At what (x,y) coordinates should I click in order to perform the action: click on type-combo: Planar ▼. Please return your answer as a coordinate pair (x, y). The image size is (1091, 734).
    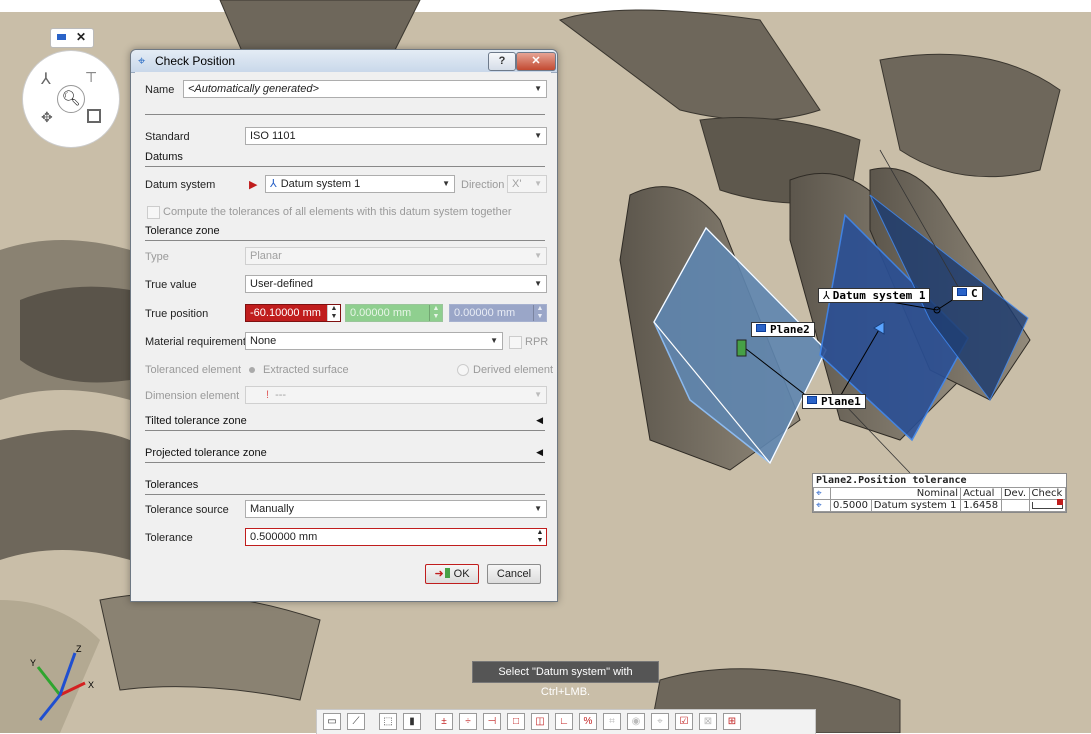
    Looking at the image, I should click on (396, 256).